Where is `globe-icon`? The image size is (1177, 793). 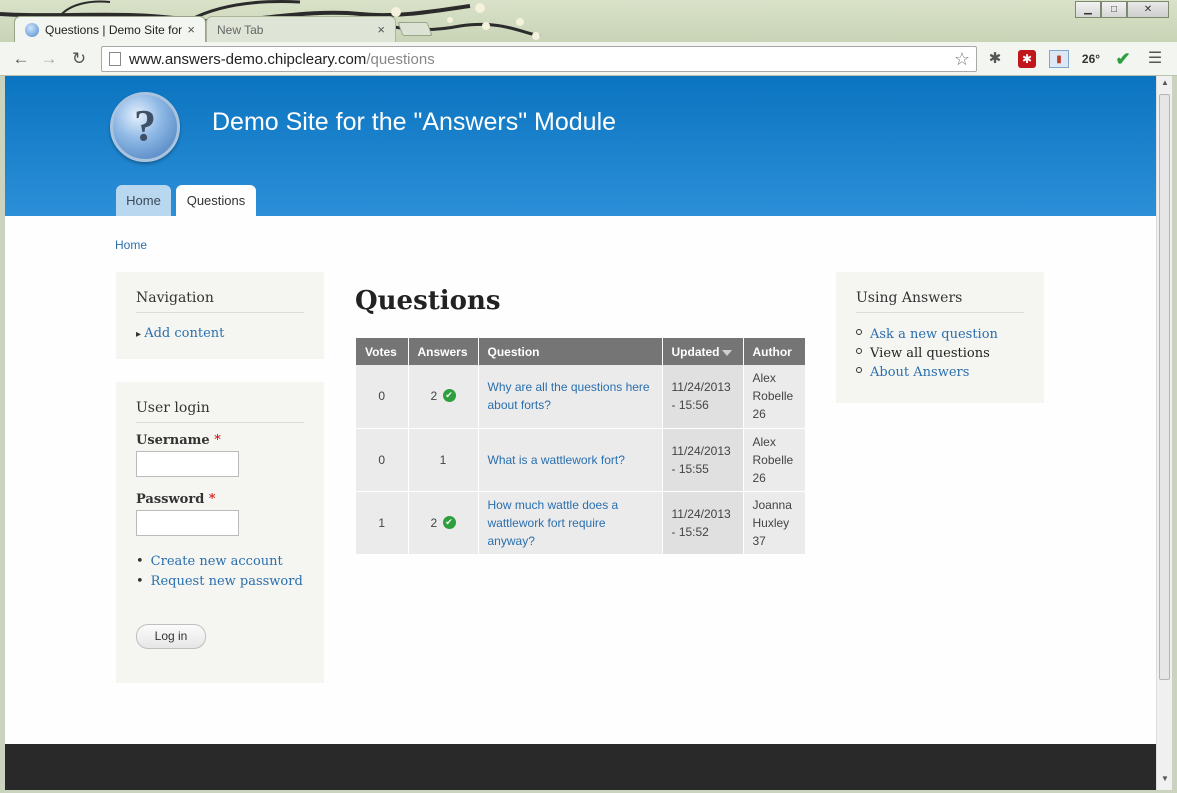 globe-icon is located at coordinates (32, 29).